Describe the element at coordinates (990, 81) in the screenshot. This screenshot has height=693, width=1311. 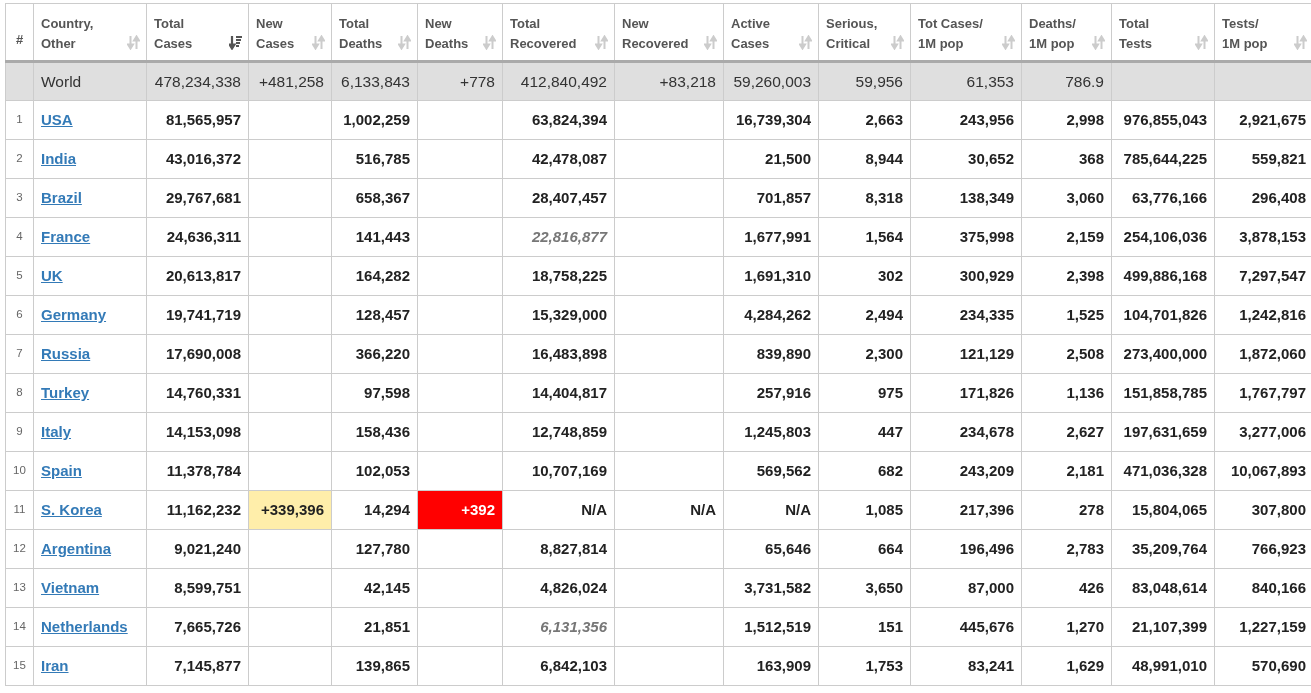
I see `table-cell: 61,353` at that location.